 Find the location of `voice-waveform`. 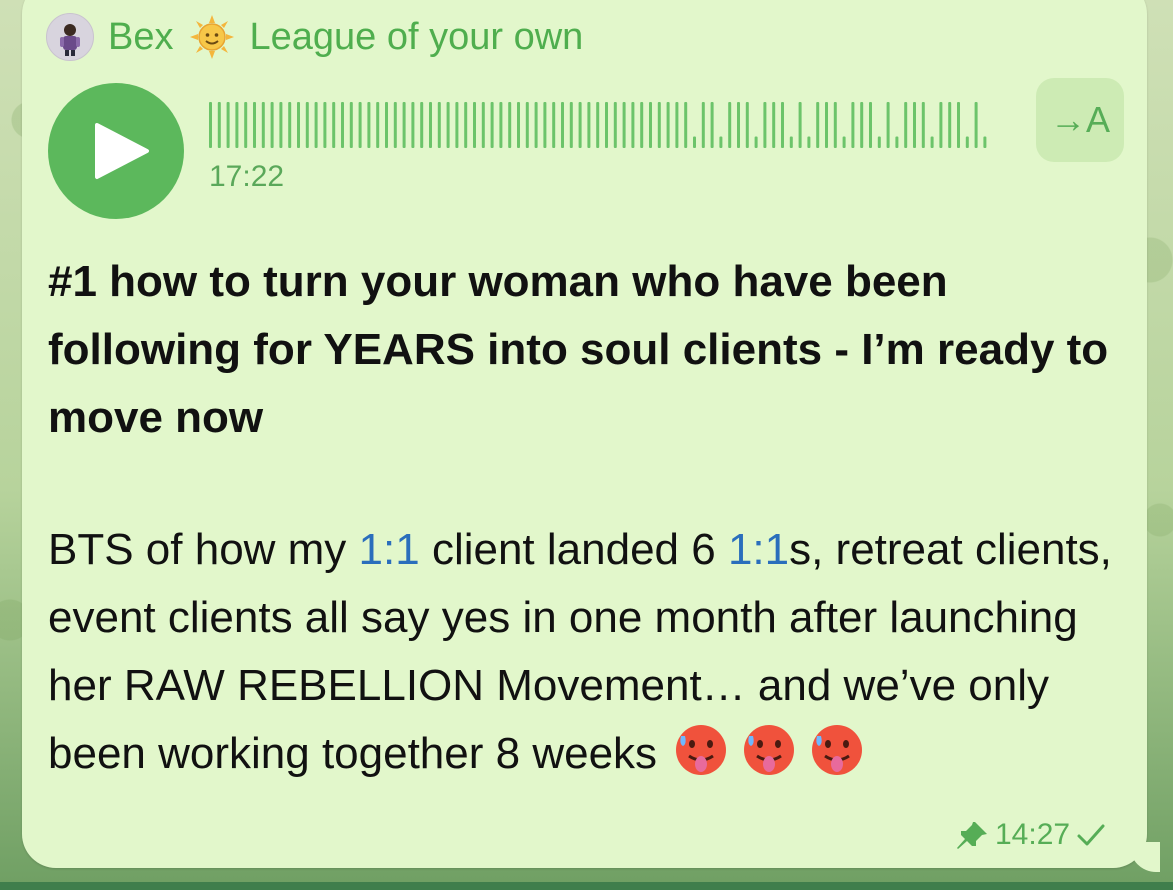

voice-waveform is located at coordinates (609, 125).